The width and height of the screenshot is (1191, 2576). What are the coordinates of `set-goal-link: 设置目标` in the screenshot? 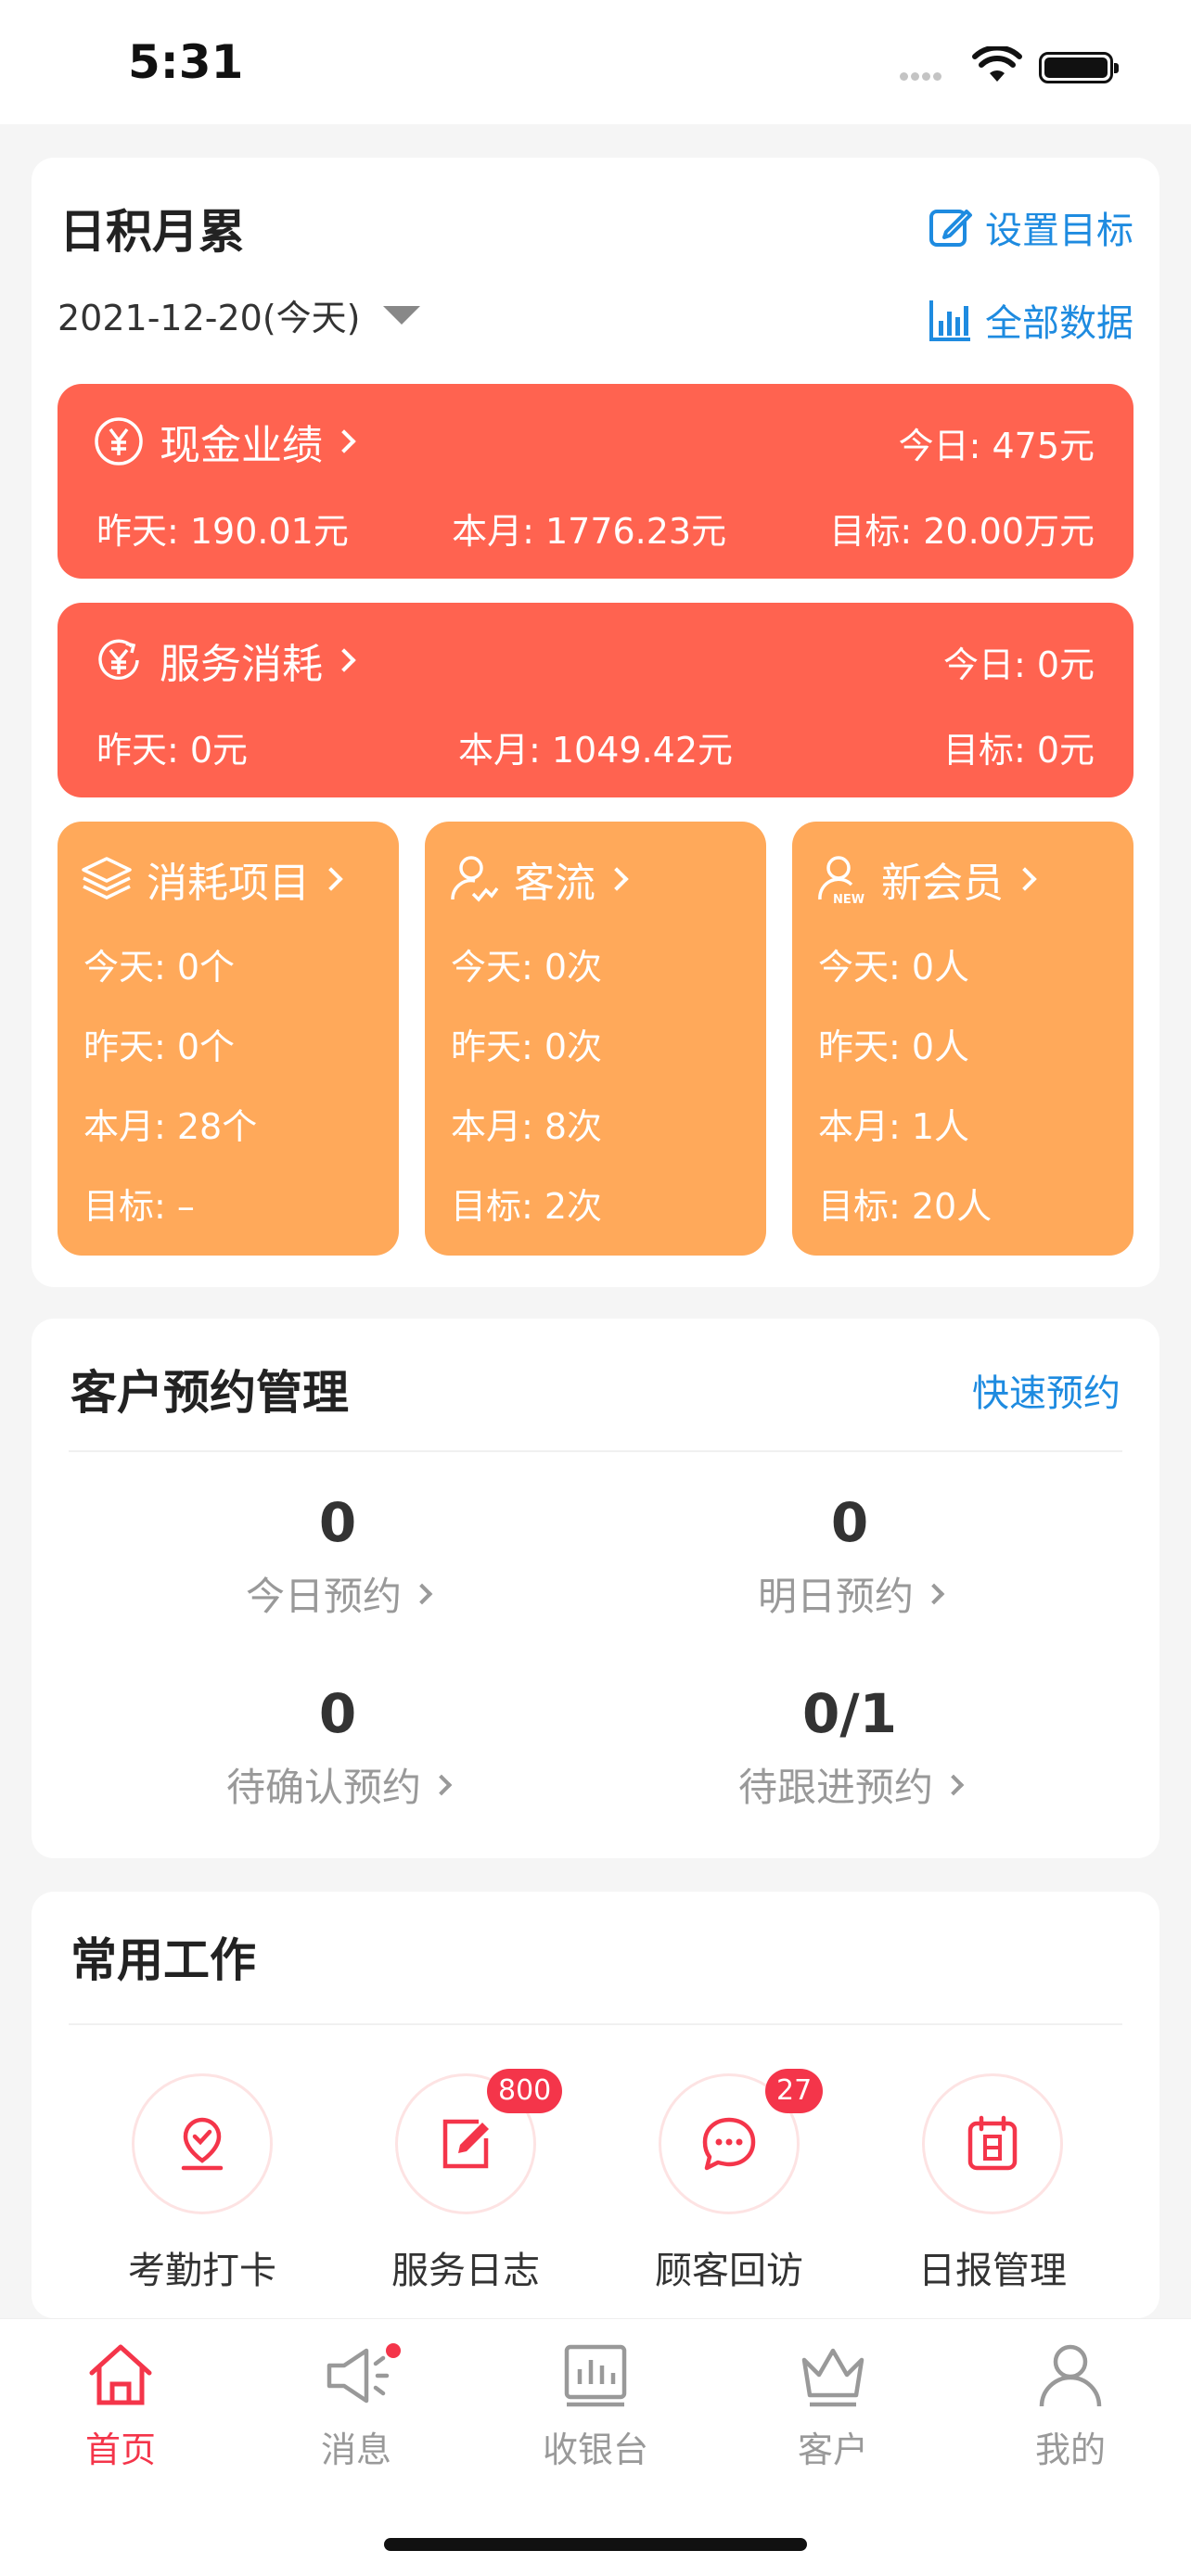 It's located at (1030, 227).